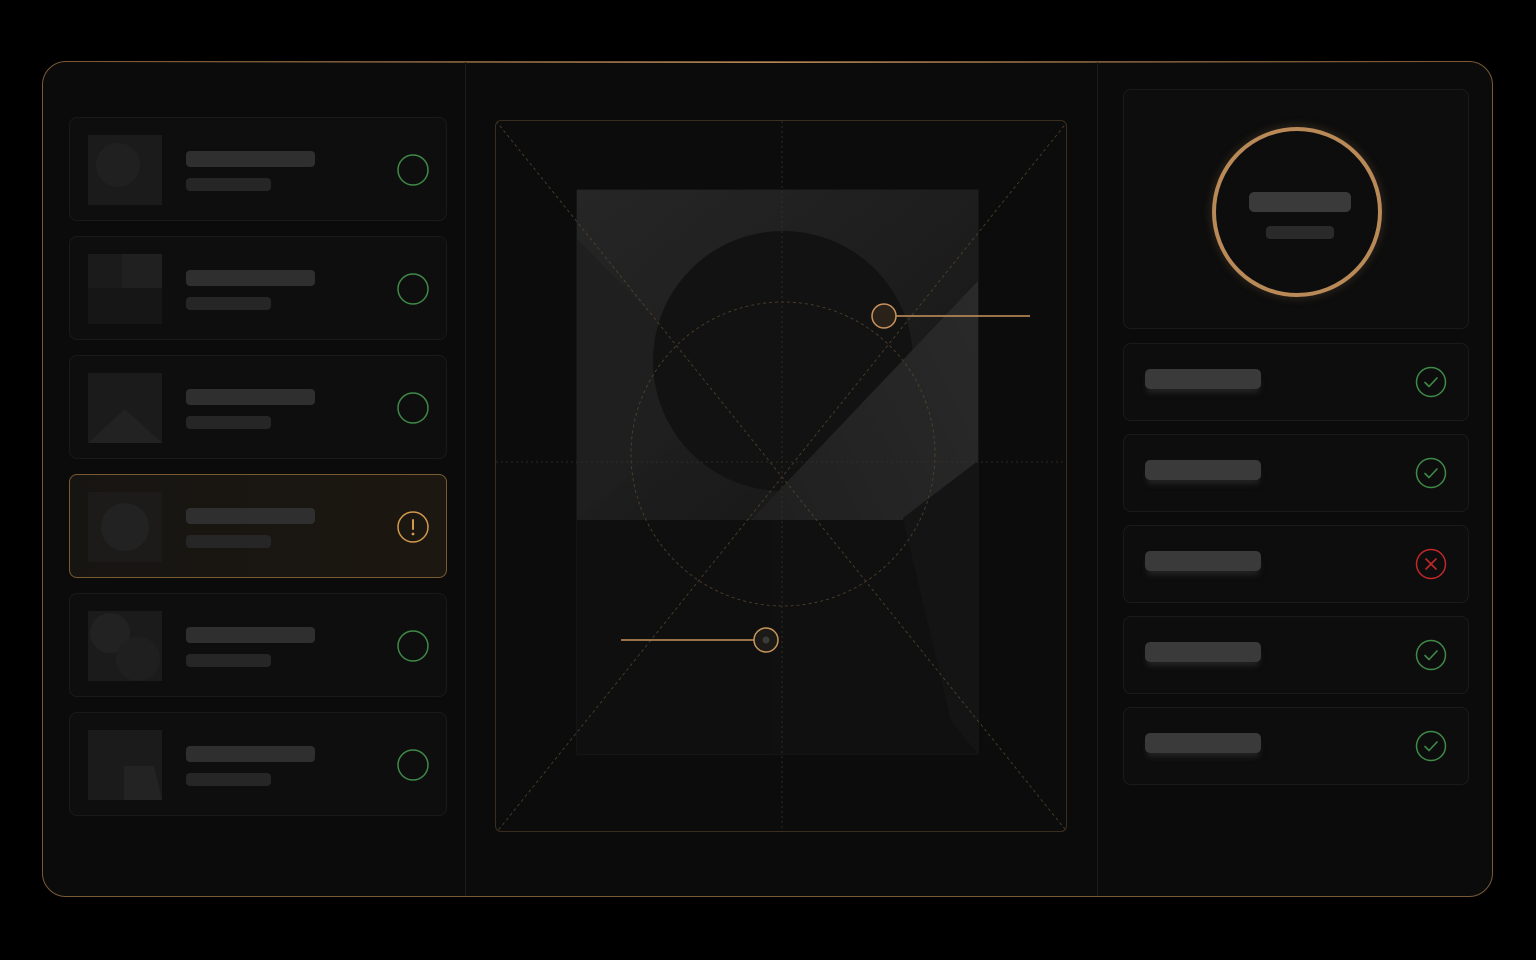 This screenshot has width=1536, height=960. Describe the element at coordinates (884, 316) in the screenshot. I see `handle-top-right` at that location.